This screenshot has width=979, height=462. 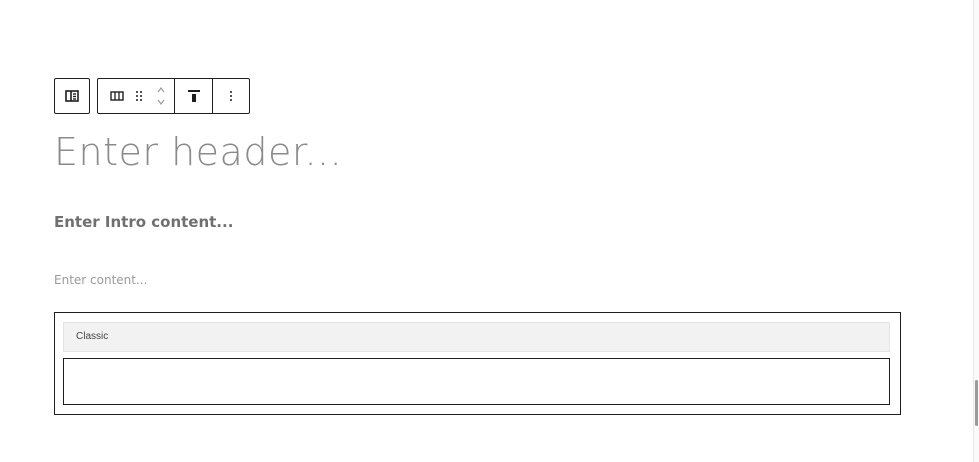 What do you see at coordinates (92, 336) in the screenshot?
I see `classic-label: Classic` at bounding box center [92, 336].